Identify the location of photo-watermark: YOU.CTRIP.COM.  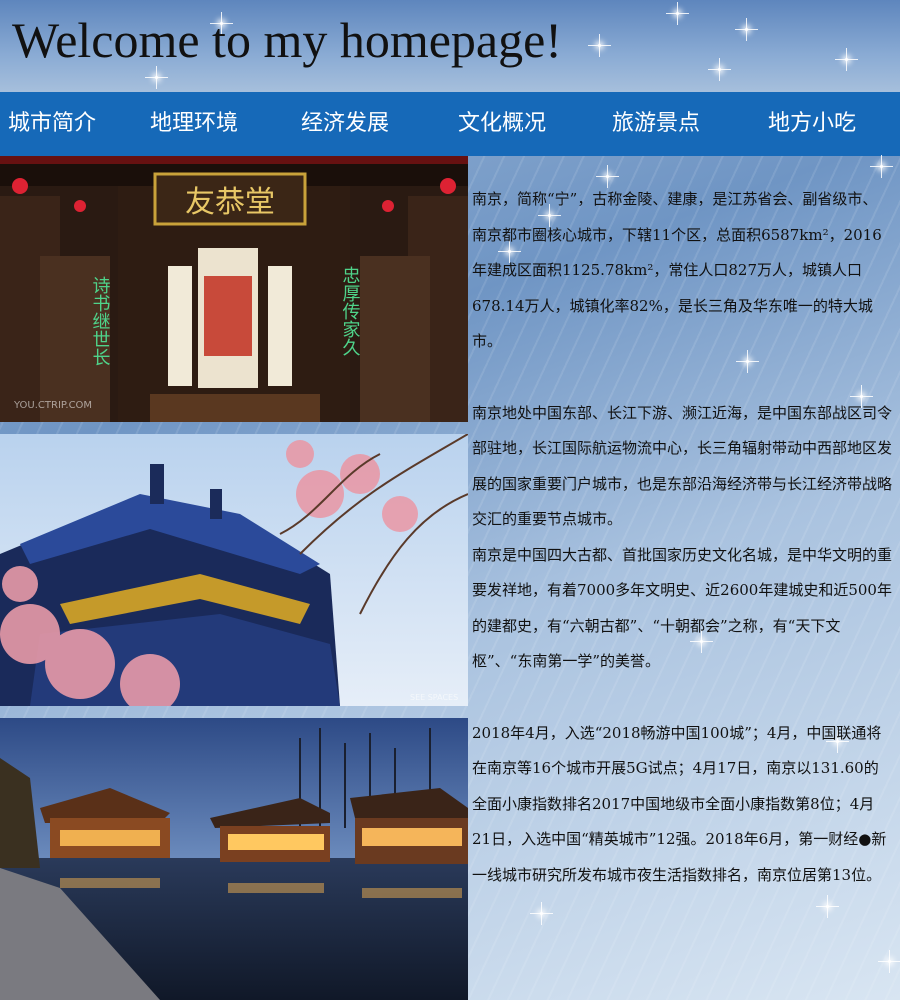
(52, 405).